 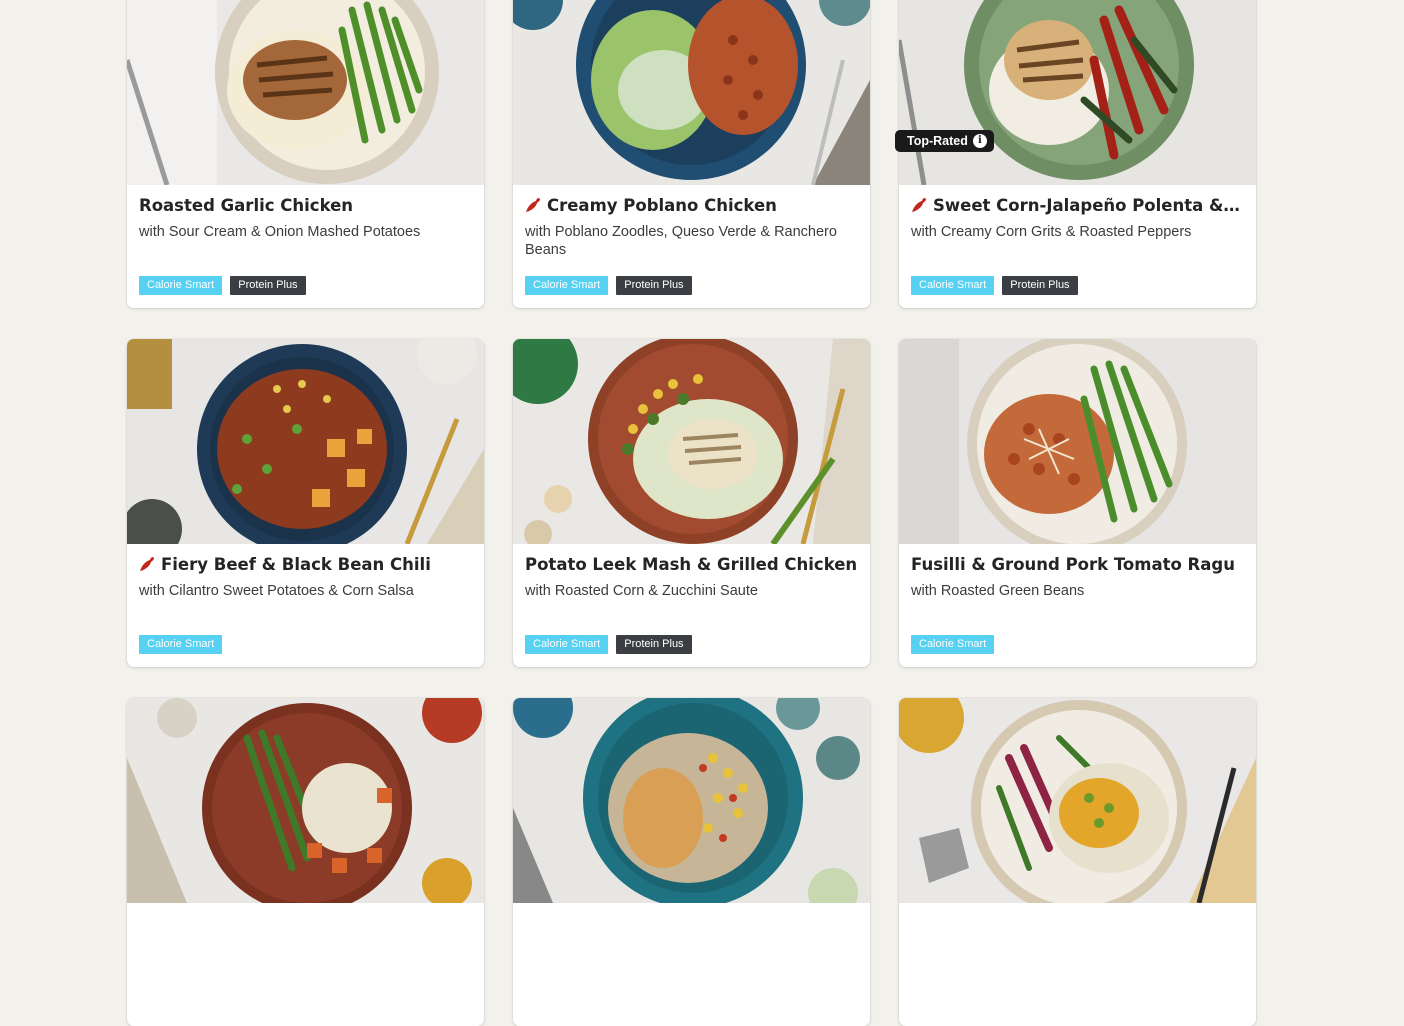 I want to click on recipe-title: Potato Leek Mash & Grilled Chicken, so click(x=691, y=564).